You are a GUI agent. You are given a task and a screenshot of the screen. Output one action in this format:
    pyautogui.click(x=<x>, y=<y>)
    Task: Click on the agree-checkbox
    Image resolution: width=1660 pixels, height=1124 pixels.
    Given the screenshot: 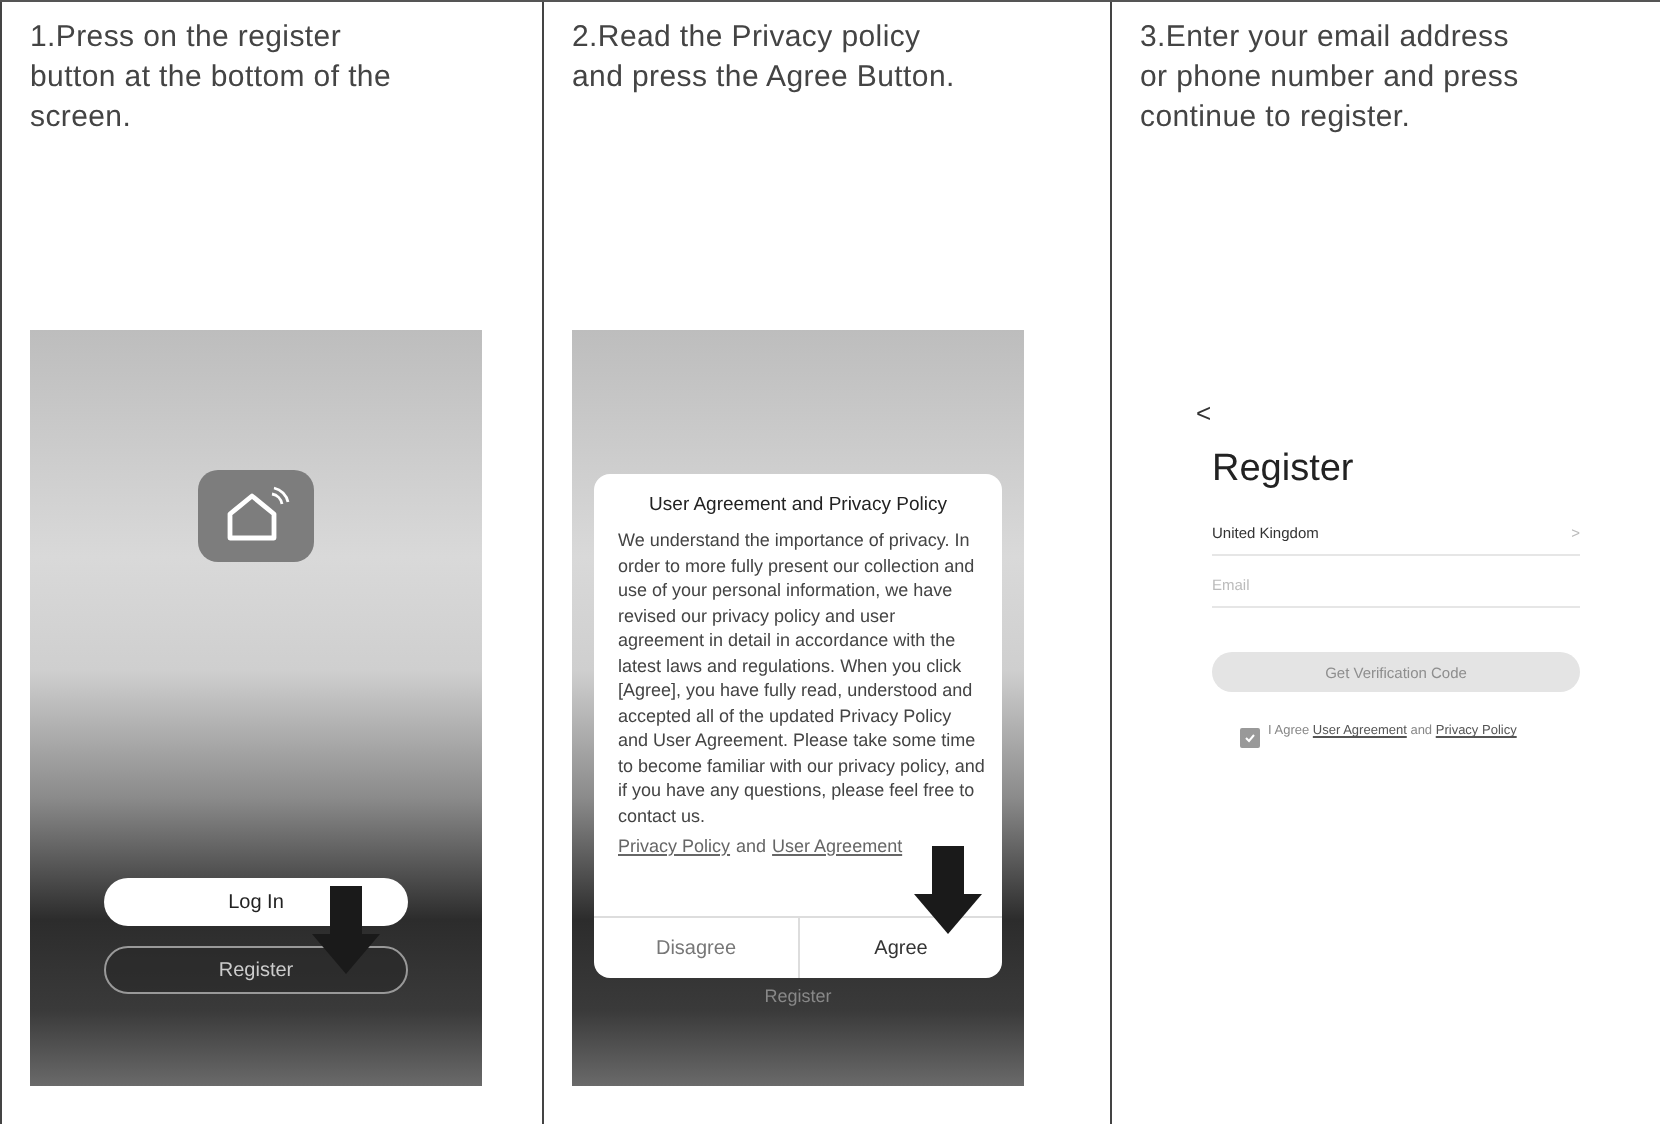 What is the action you would take?
    pyautogui.click(x=1250, y=738)
    